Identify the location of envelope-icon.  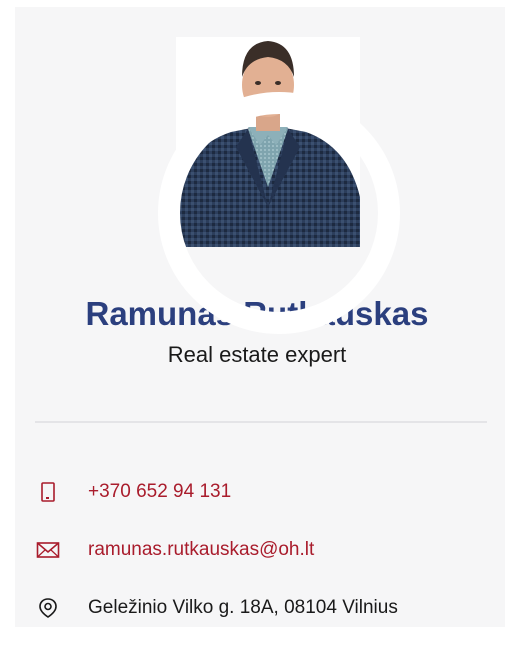
(48, 550).